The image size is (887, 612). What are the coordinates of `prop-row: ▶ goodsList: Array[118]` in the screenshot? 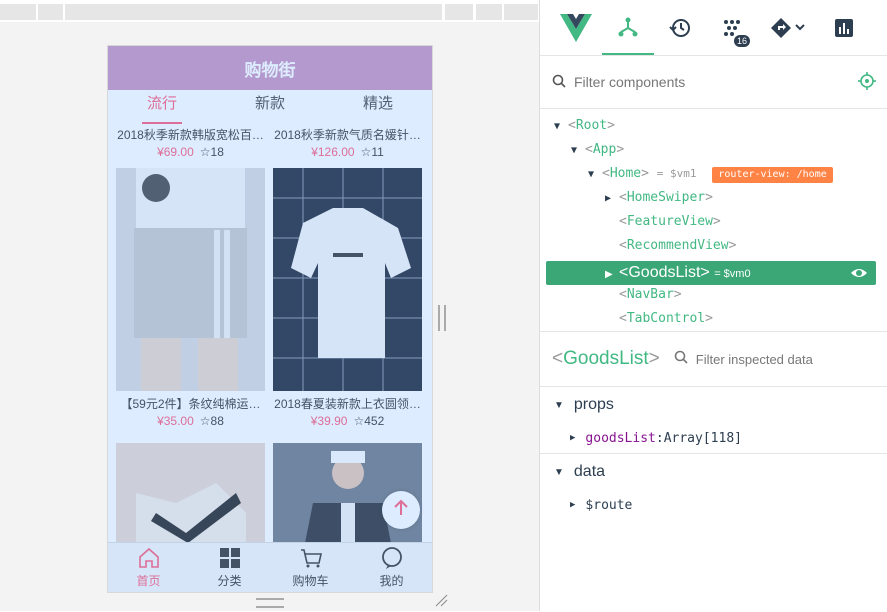 It's located at (713, 438).